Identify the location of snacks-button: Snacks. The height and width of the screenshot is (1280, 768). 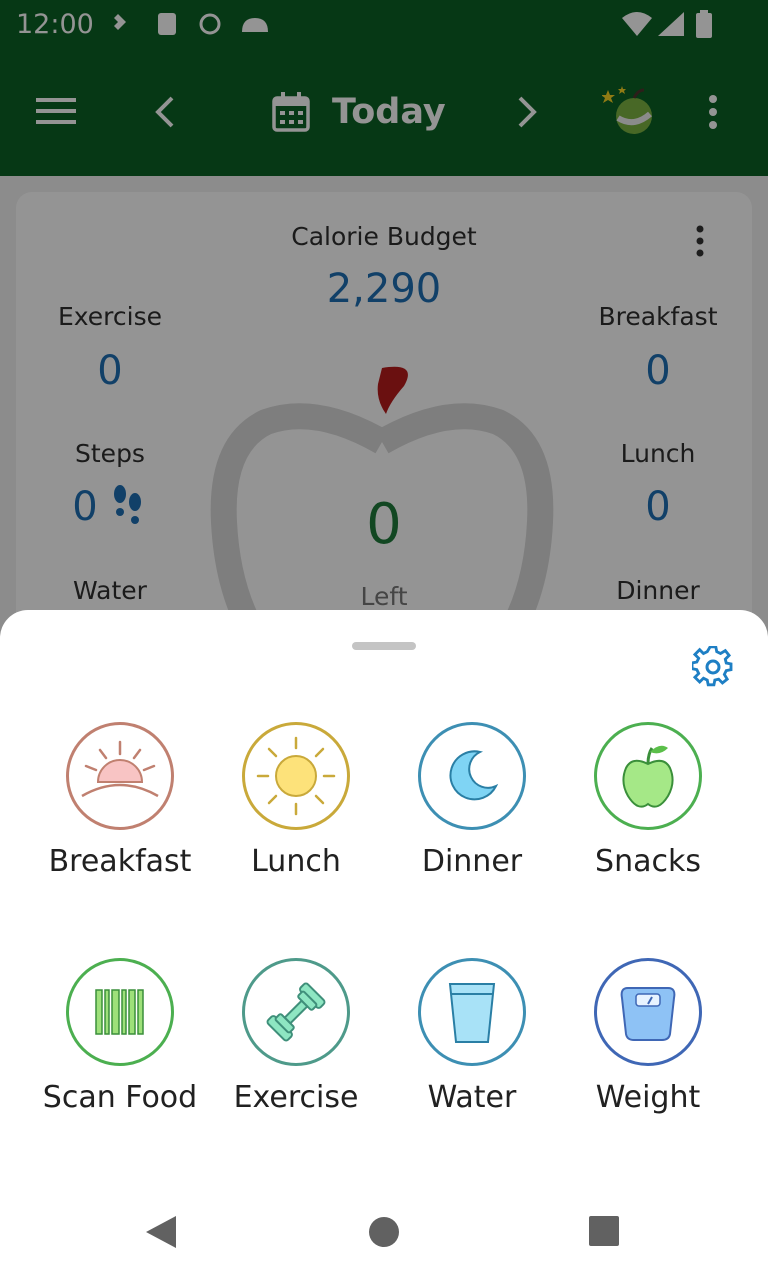
(648, 800).